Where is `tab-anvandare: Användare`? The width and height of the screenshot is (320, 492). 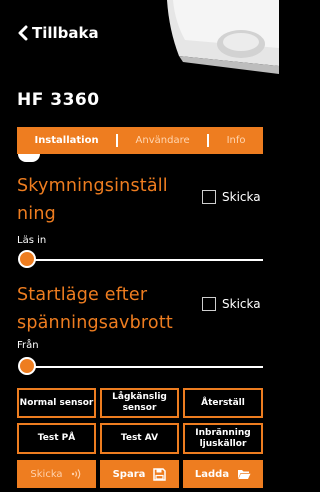
tab-anvandare: Användare is located at coordinates (162, 140).